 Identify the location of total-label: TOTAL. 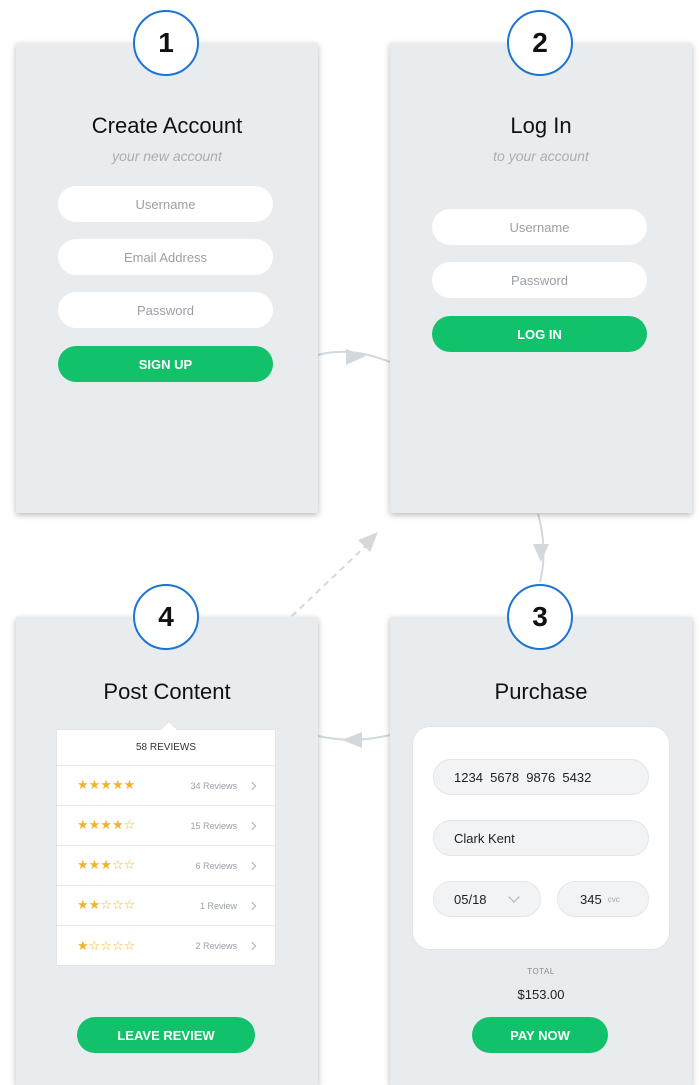
(541, 971).